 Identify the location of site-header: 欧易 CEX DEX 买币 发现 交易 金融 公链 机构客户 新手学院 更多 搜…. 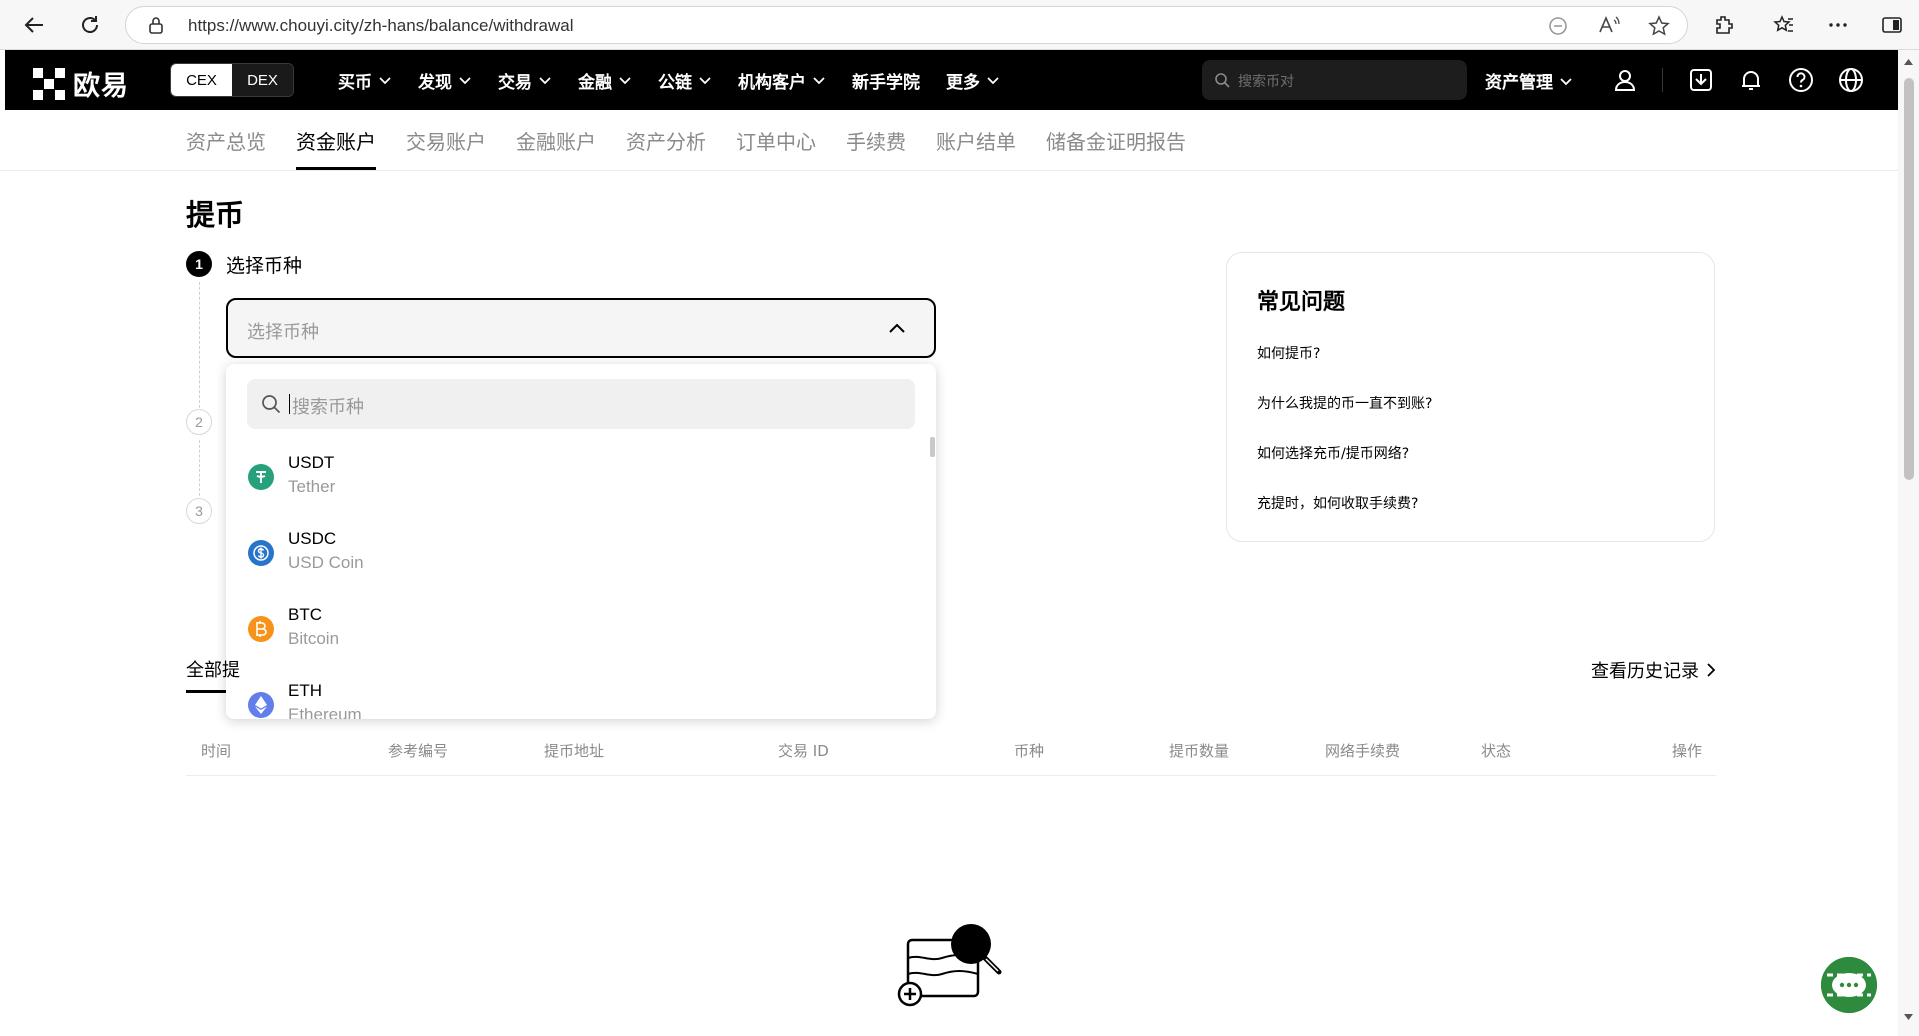
(951, 80).